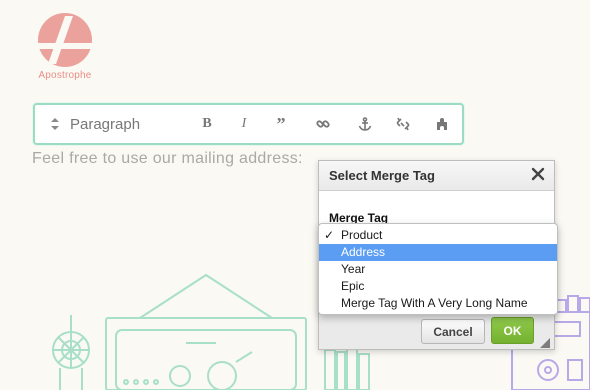 The height and width of the screenshot is (390, 590). Describe the element at coordinates (403, 124) in the screenshot. I see `unlink-icon` at that location.